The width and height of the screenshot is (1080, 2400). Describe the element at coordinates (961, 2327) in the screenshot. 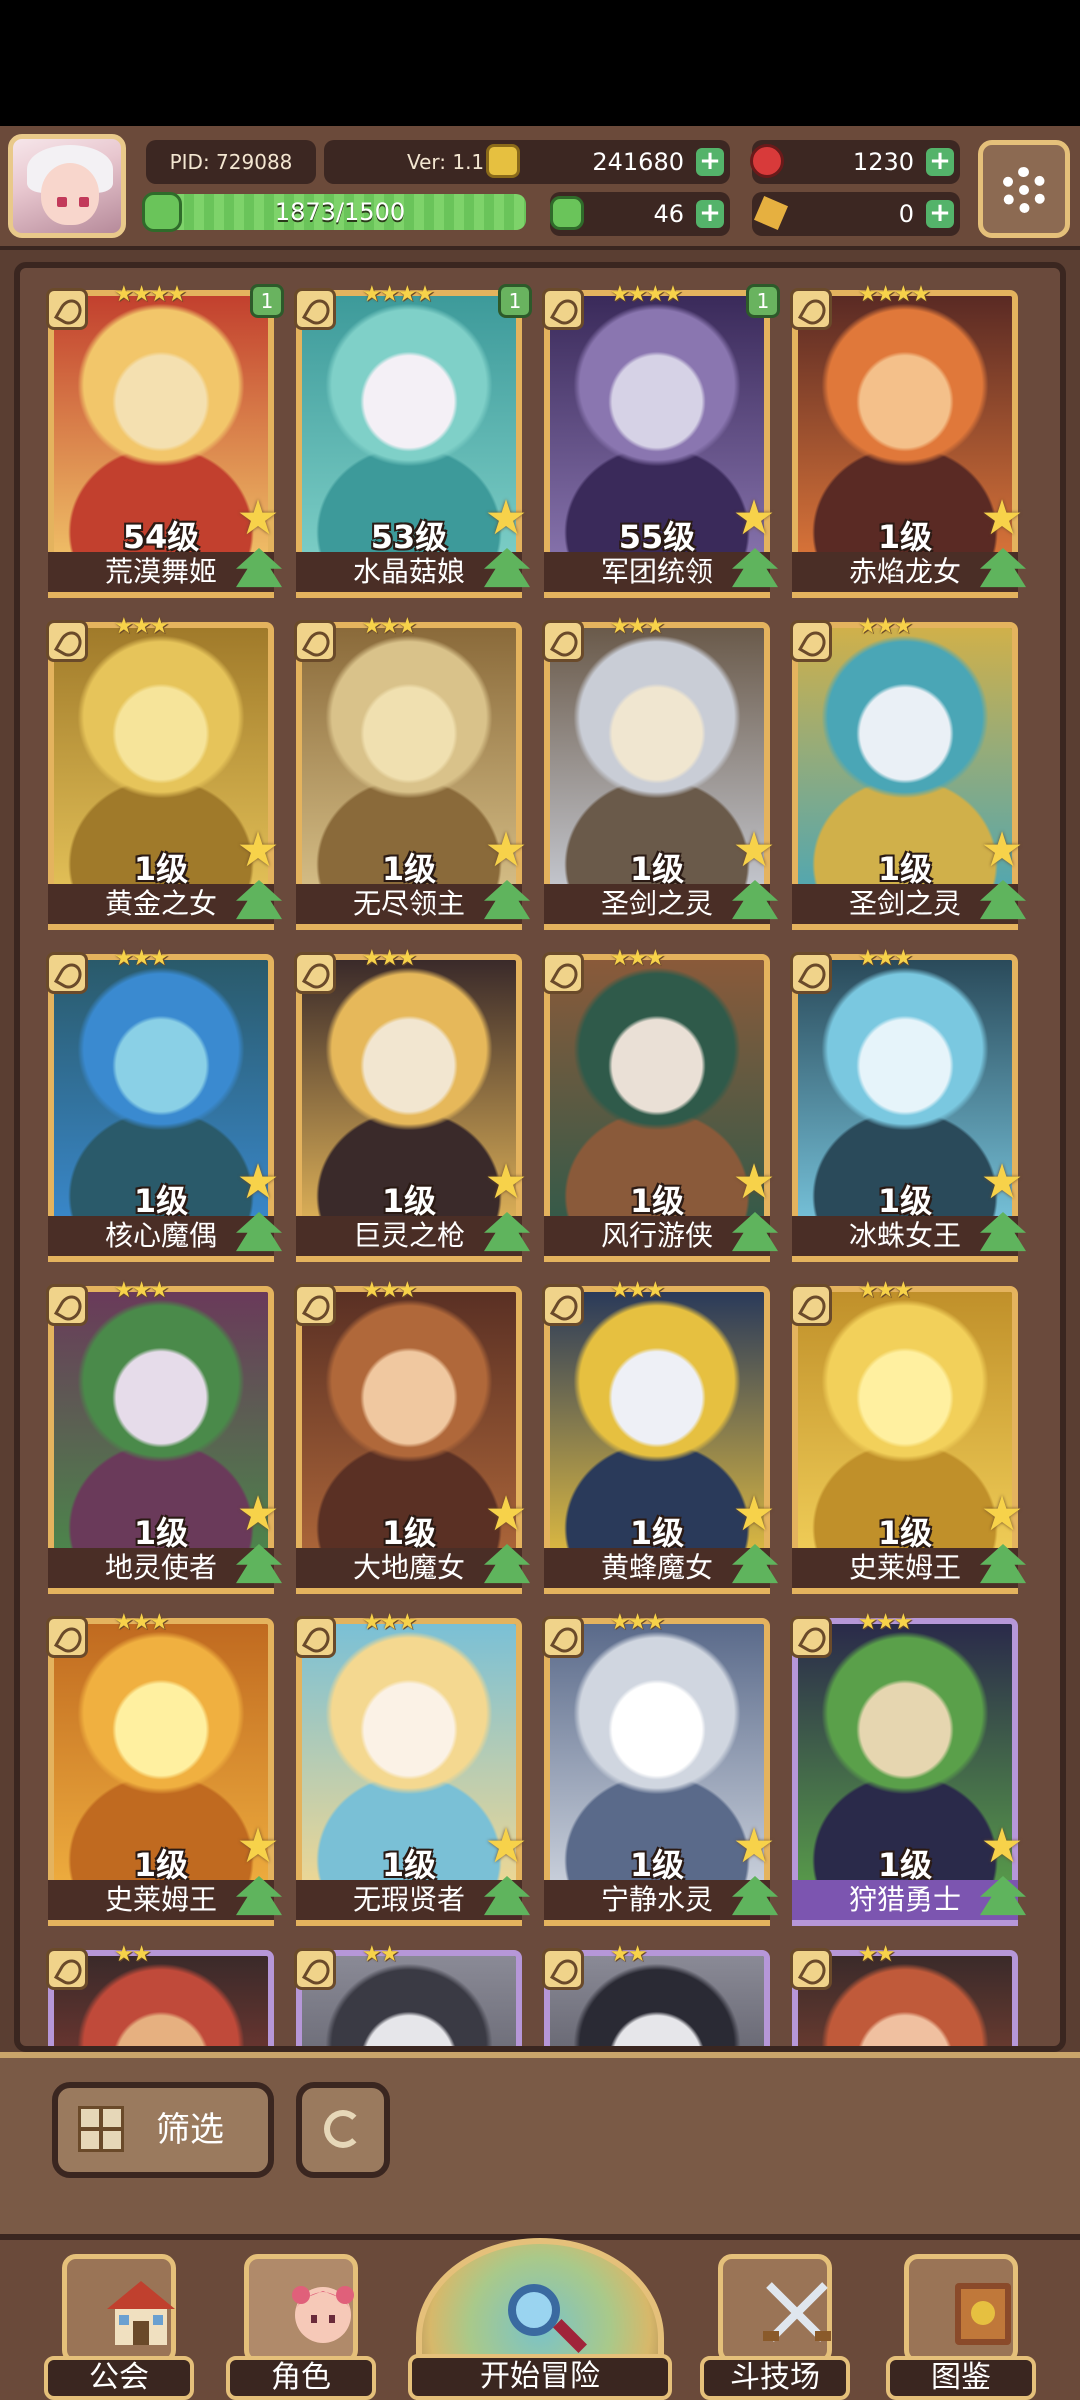

I see `nav-codex: 图鉴` at that location.